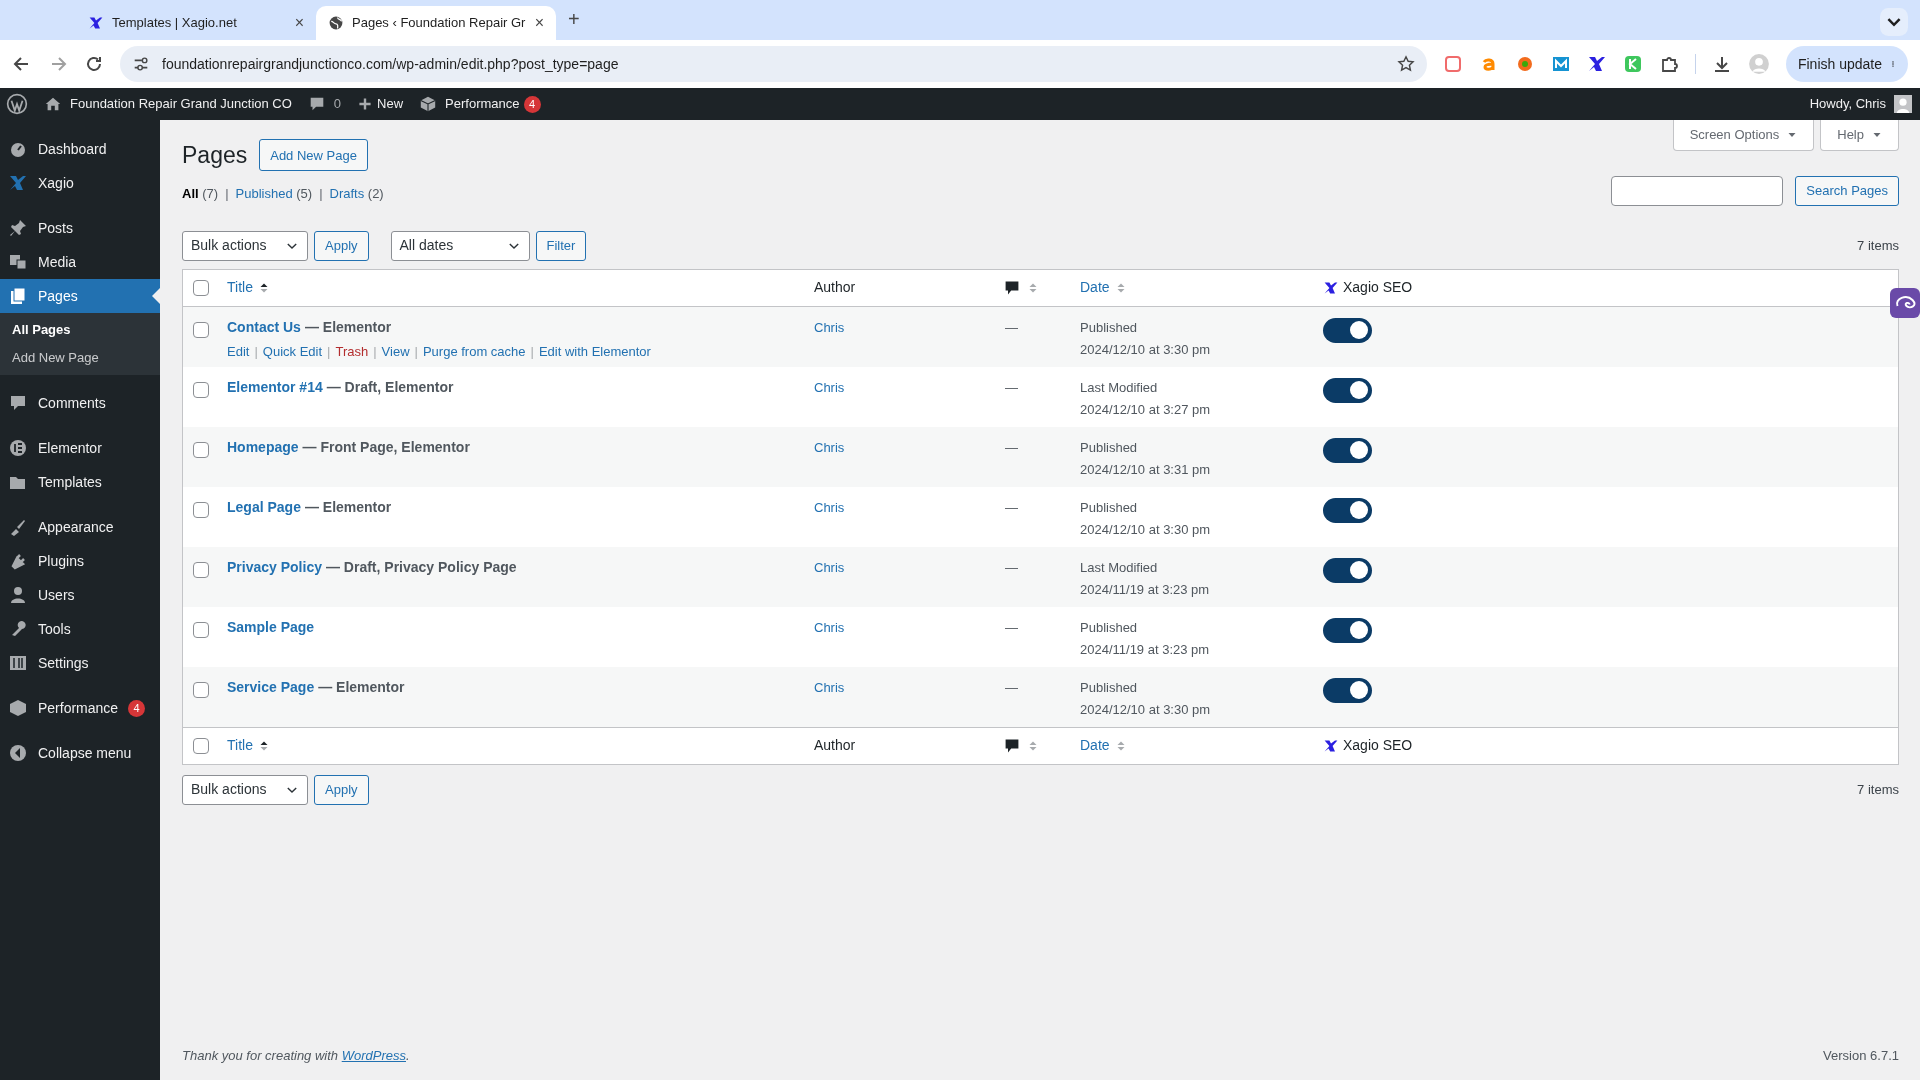 The height and width of the screenshot is (1080, 1920). I want to click on new-link: New, so click(380, 104).